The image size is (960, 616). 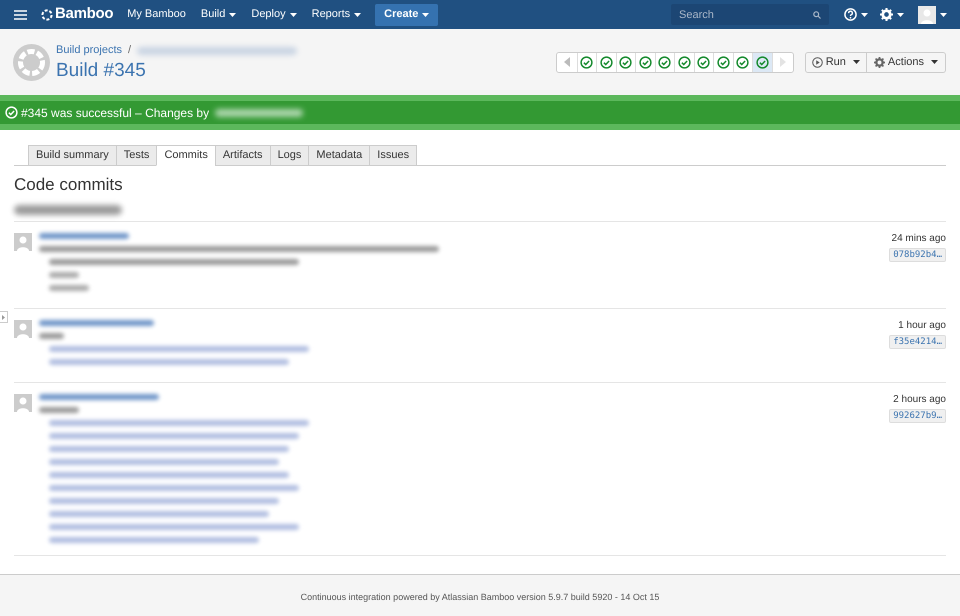 I want to click on page-heading: Code commits, so click(x=69, y=185).